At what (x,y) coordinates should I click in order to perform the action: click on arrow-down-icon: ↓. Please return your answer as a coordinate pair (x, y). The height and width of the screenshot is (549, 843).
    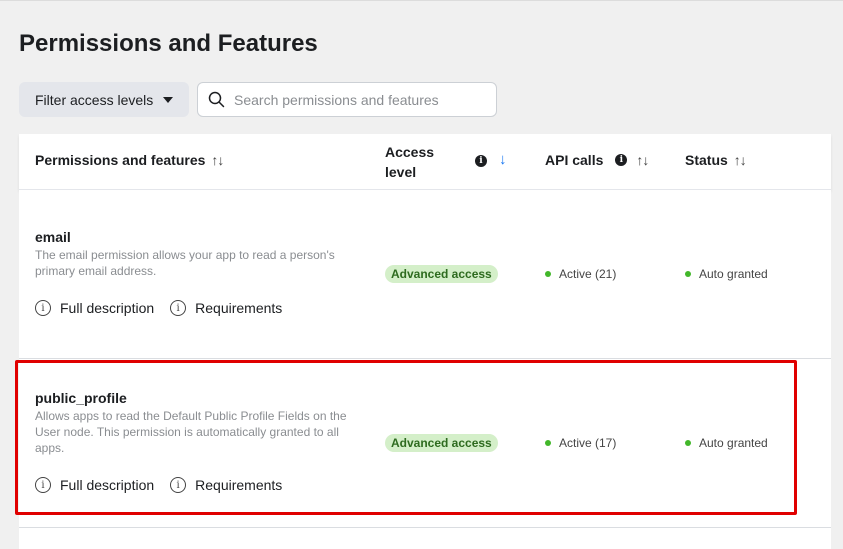
    Looking at the image, I should click on (503, 159).